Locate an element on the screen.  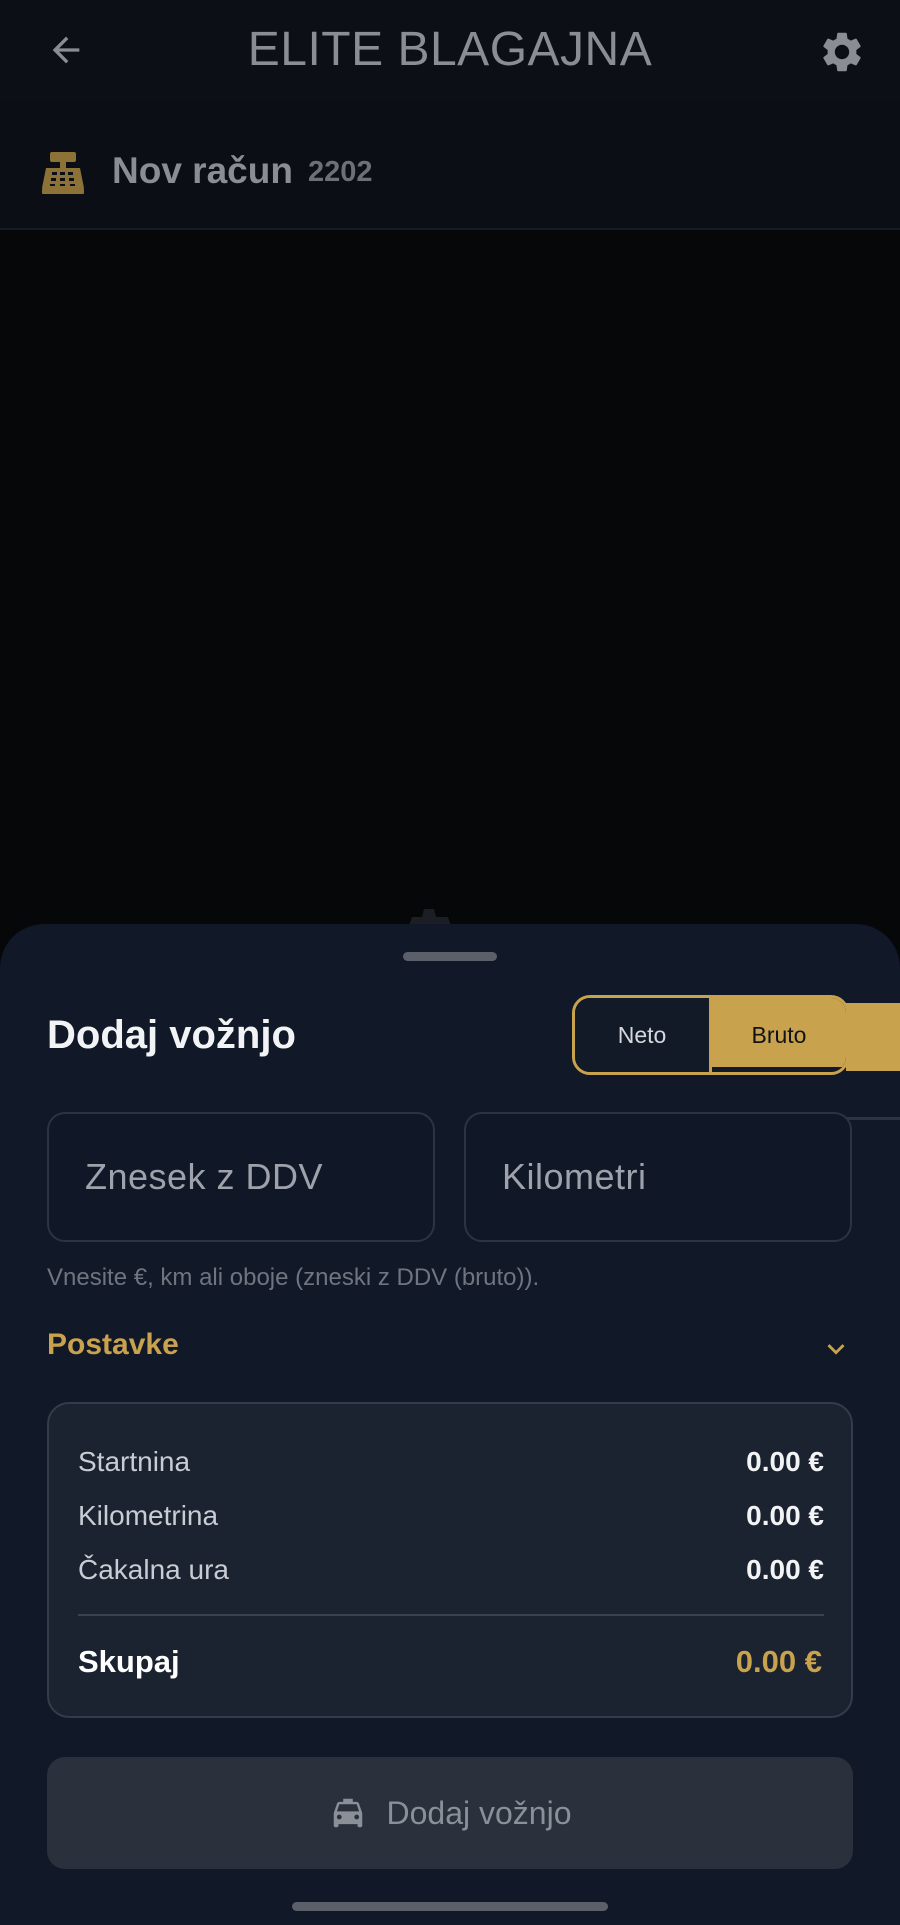
chevron-down-icon is located at coordinates (836, 1349).